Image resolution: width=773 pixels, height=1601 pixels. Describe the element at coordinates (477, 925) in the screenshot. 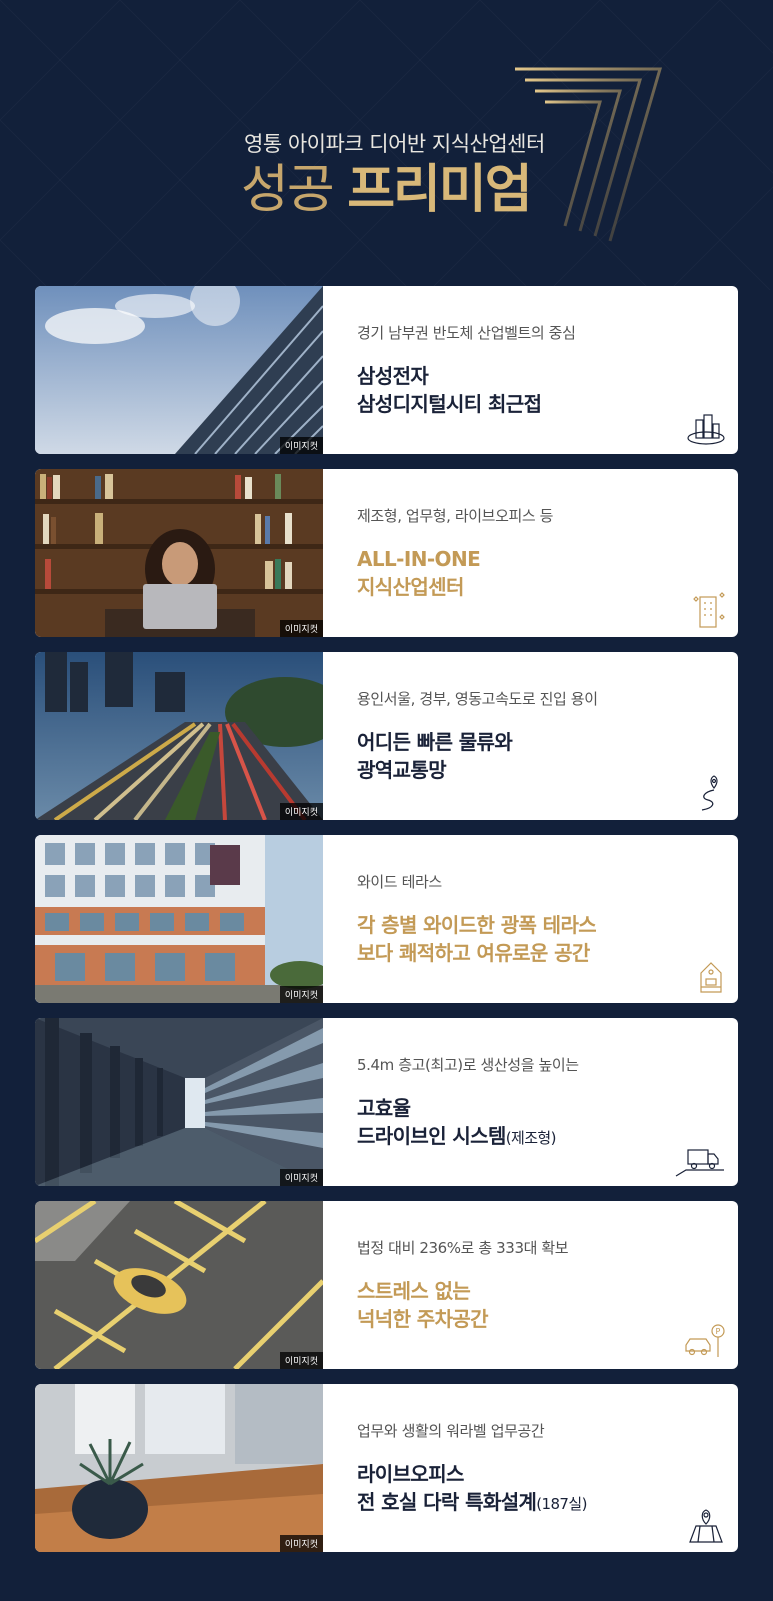

I see `headline-line1: 각 층별 와이드한 광폭 테라스` at that location.